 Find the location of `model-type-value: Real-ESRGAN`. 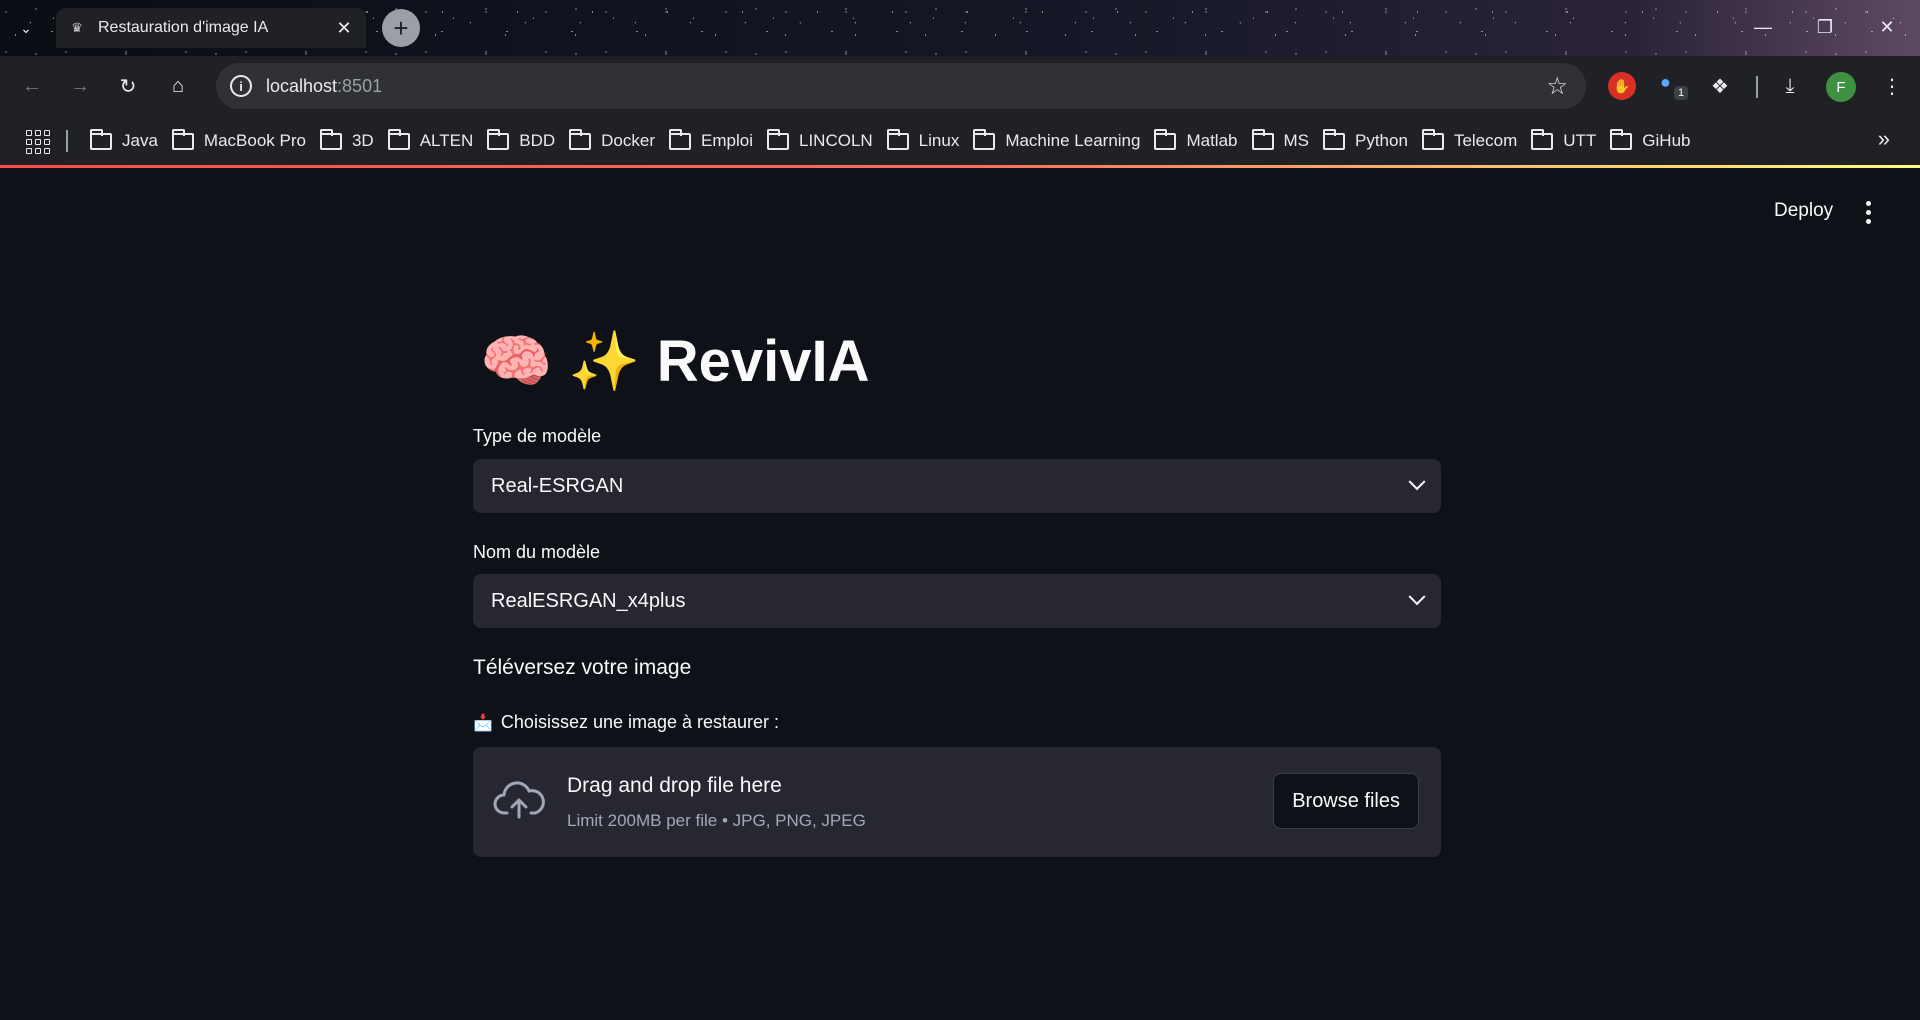

model-type-value: Real-ESRGAN is located at coordinates (557, 485).